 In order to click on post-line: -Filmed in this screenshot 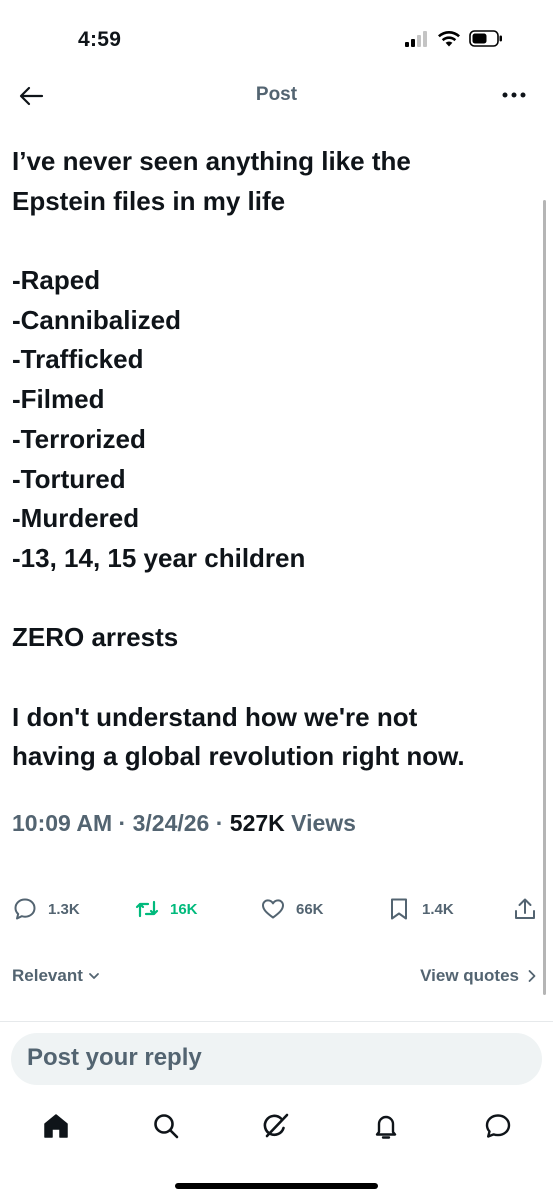, I will do `click(58, 399)`.